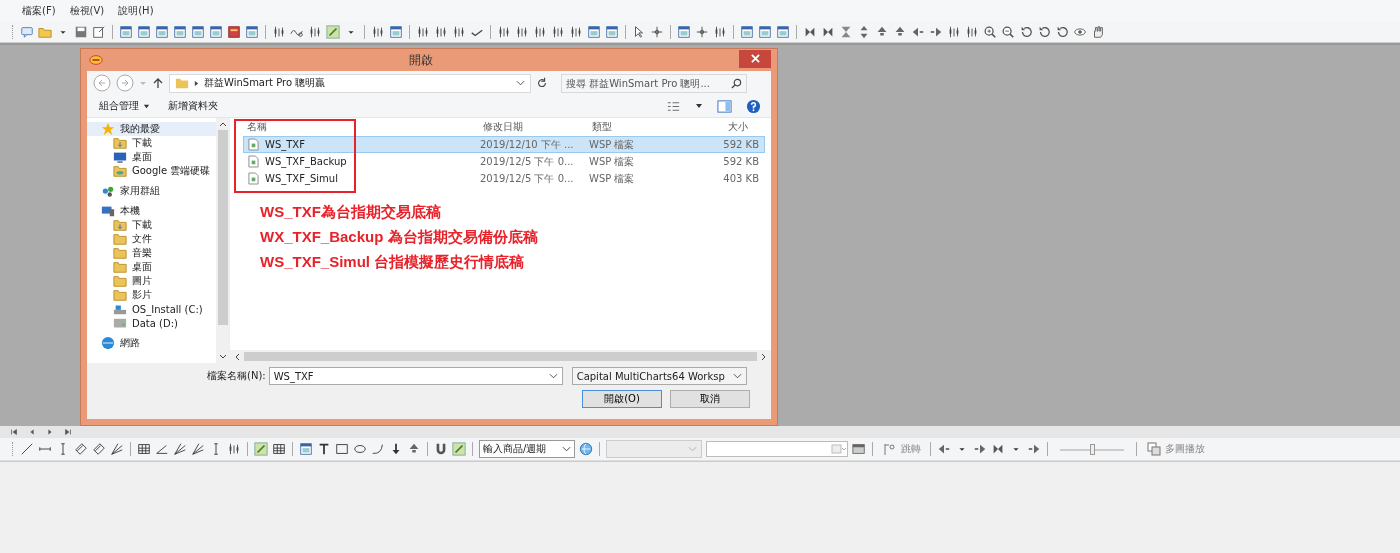 The height and width of the screenshot is (553, 1400). What do you see at coordinates (755, 58) in the screenshot?
I see `close-button` at bounding box center [755, 58].